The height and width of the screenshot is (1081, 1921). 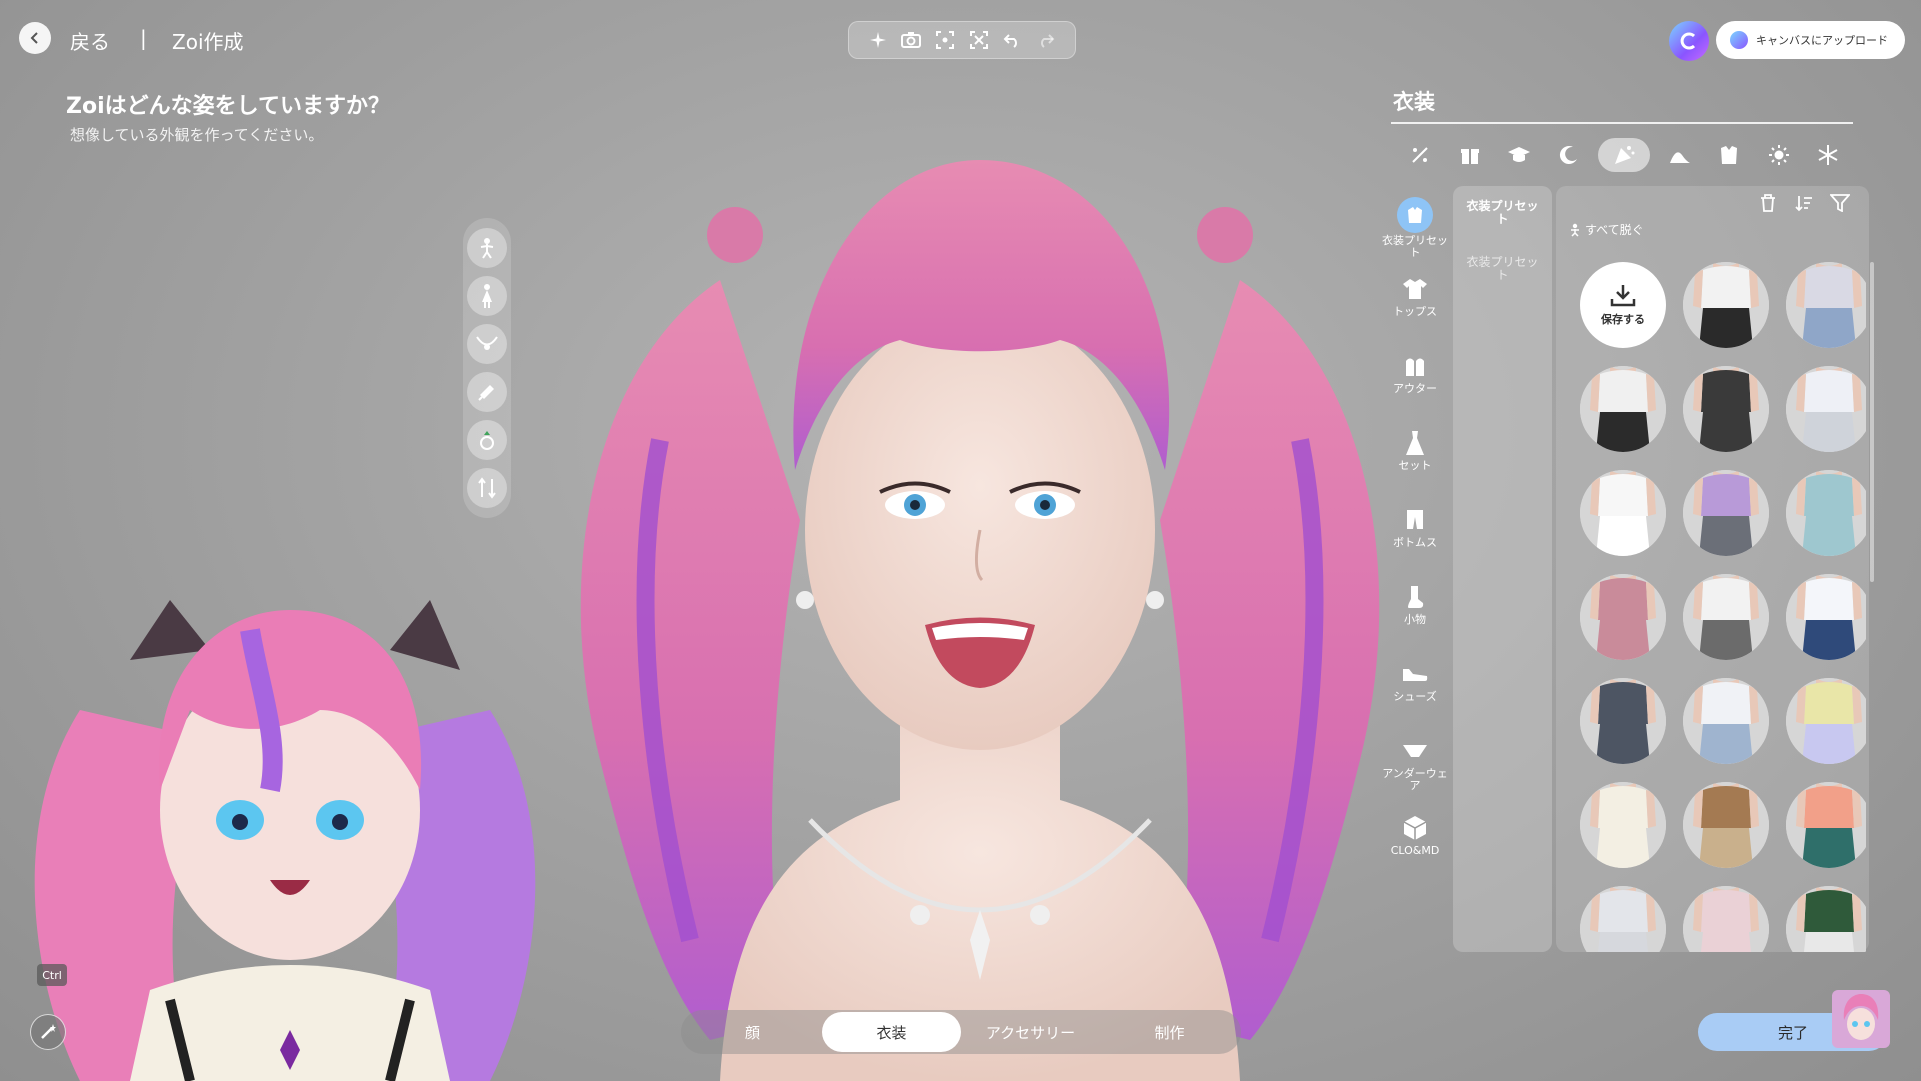 I want to click on redo-icon, so click(x=1046, y=40).